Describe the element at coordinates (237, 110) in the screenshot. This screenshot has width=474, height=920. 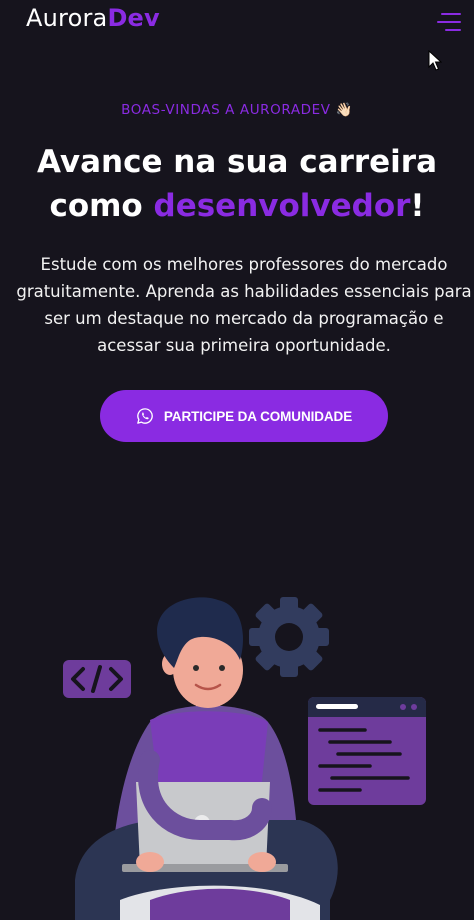
I see `welcome-eyebrow: BOAS-VINDAS A AURORADEV 👋🏻` at that location.